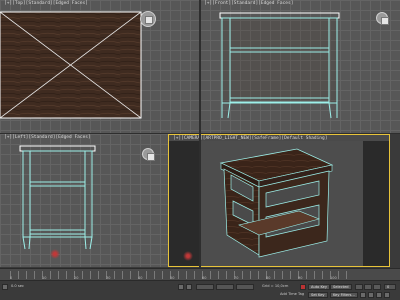 The image size is (400, 300). I want to click on selected-dropdown: Selected, so click(341, 287).